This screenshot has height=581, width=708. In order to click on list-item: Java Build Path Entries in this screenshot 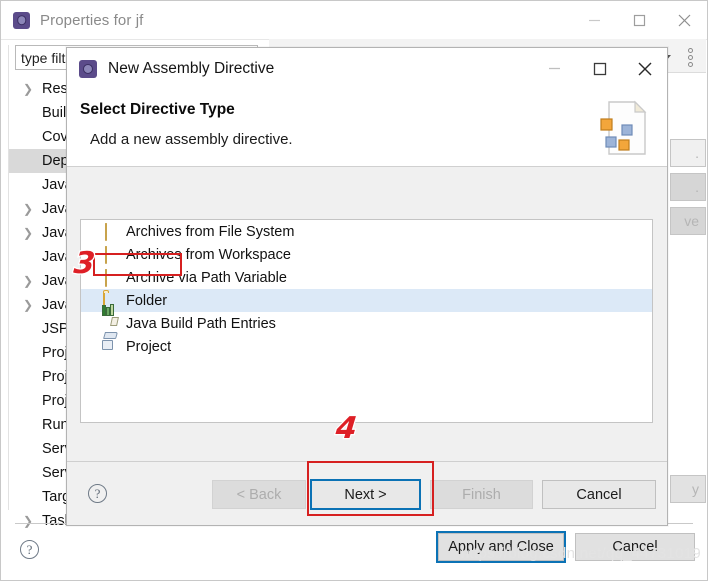, I will do `click(366, 319)`.